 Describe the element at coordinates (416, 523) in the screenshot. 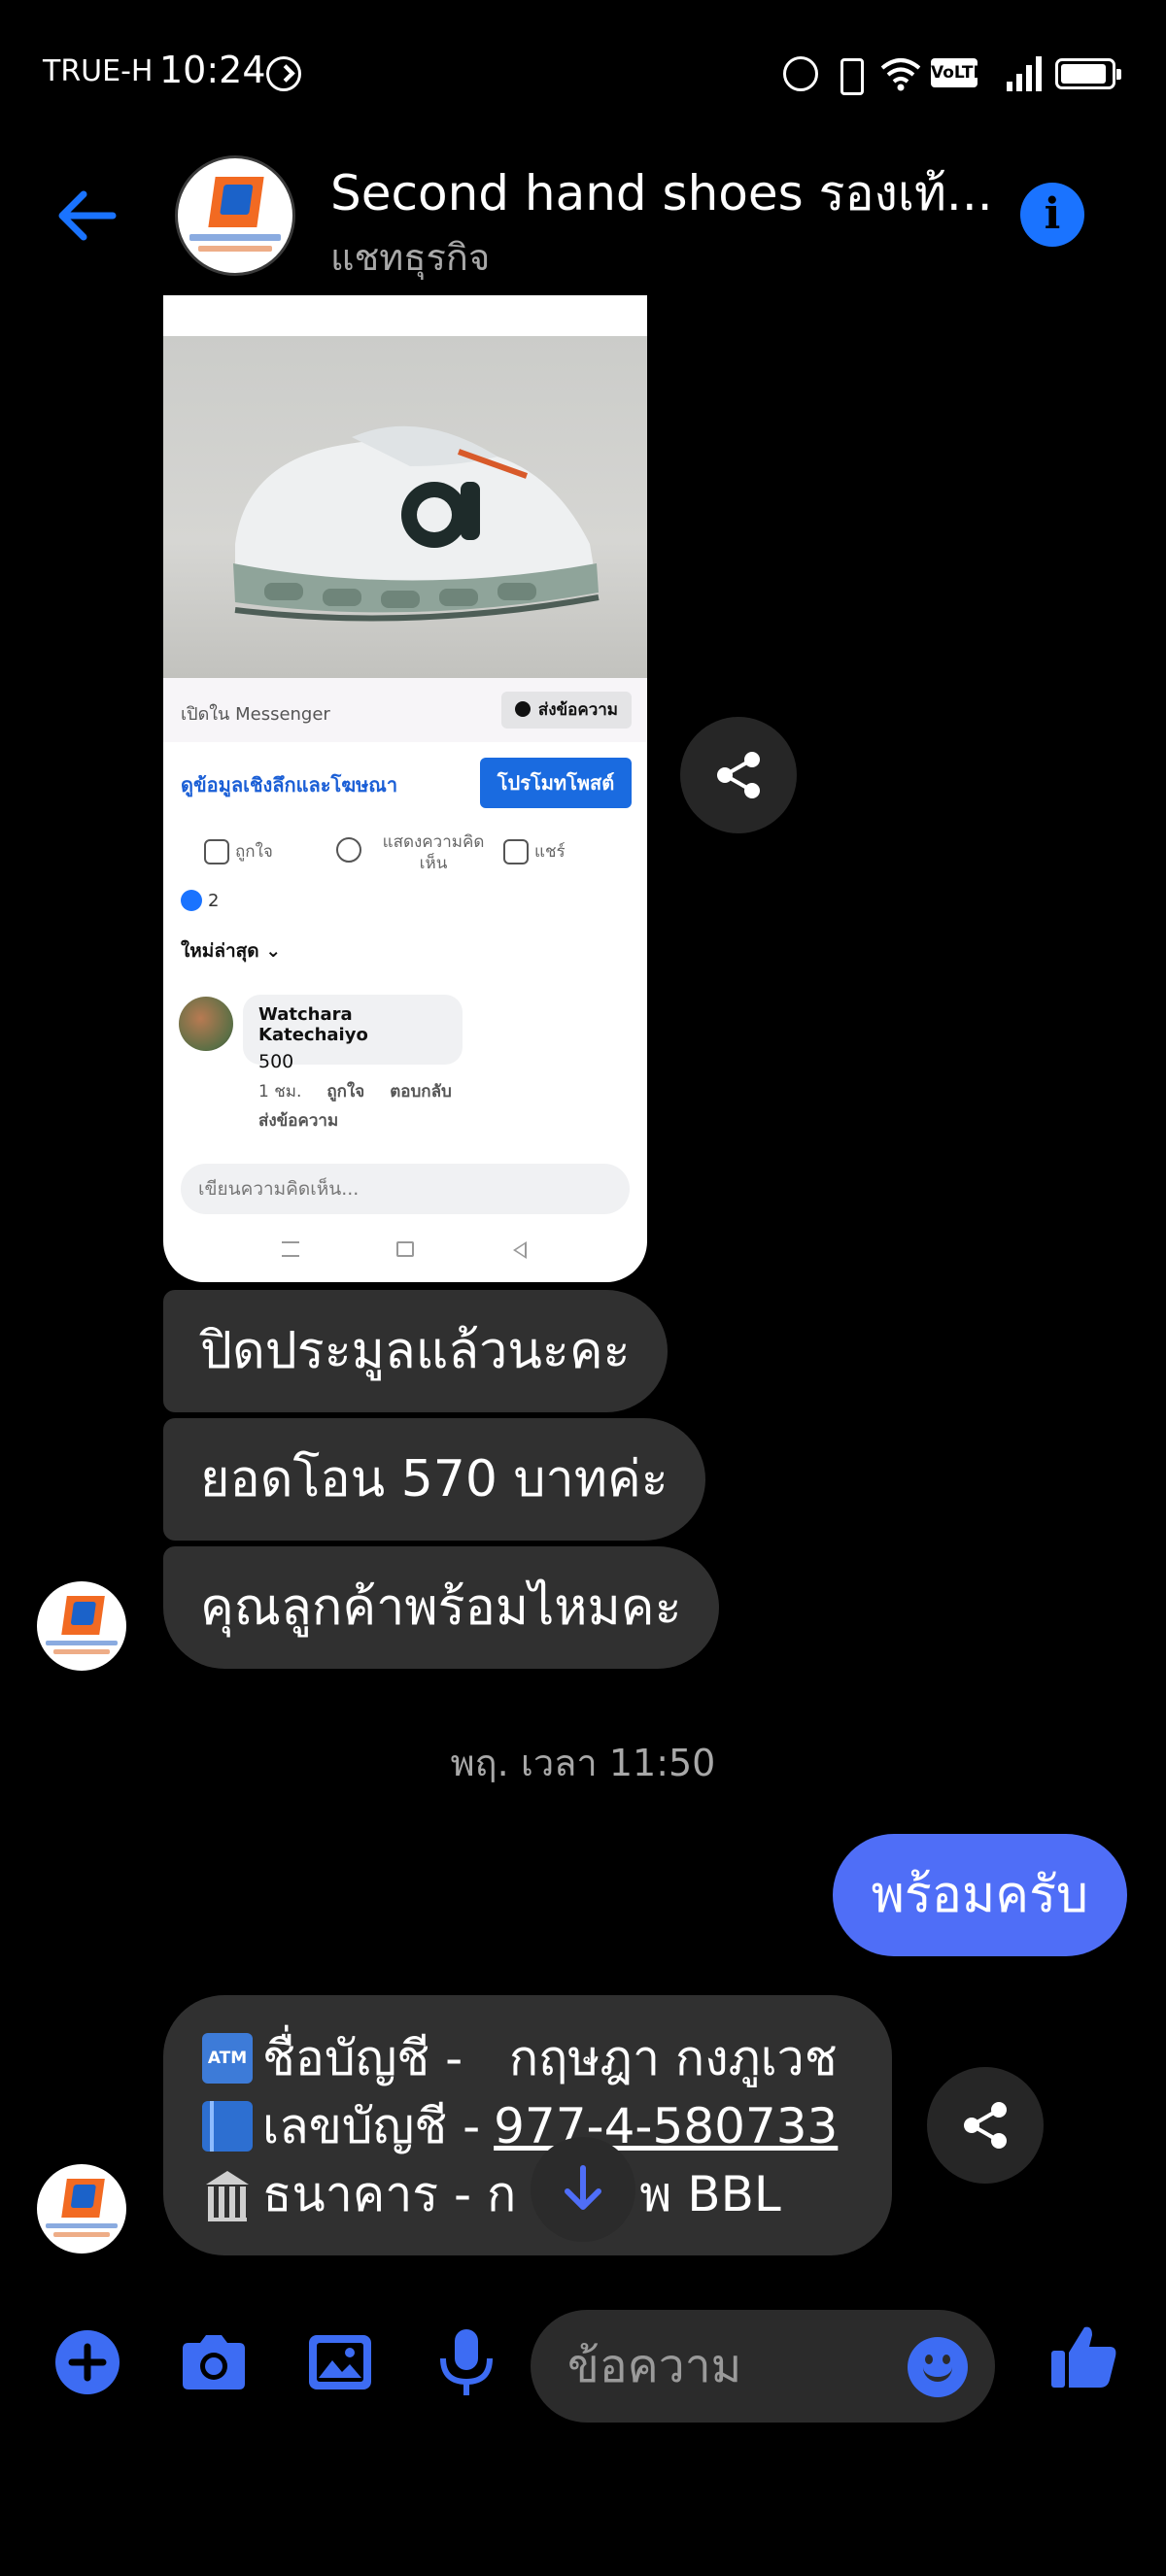

I see `shoe-image` at that location.